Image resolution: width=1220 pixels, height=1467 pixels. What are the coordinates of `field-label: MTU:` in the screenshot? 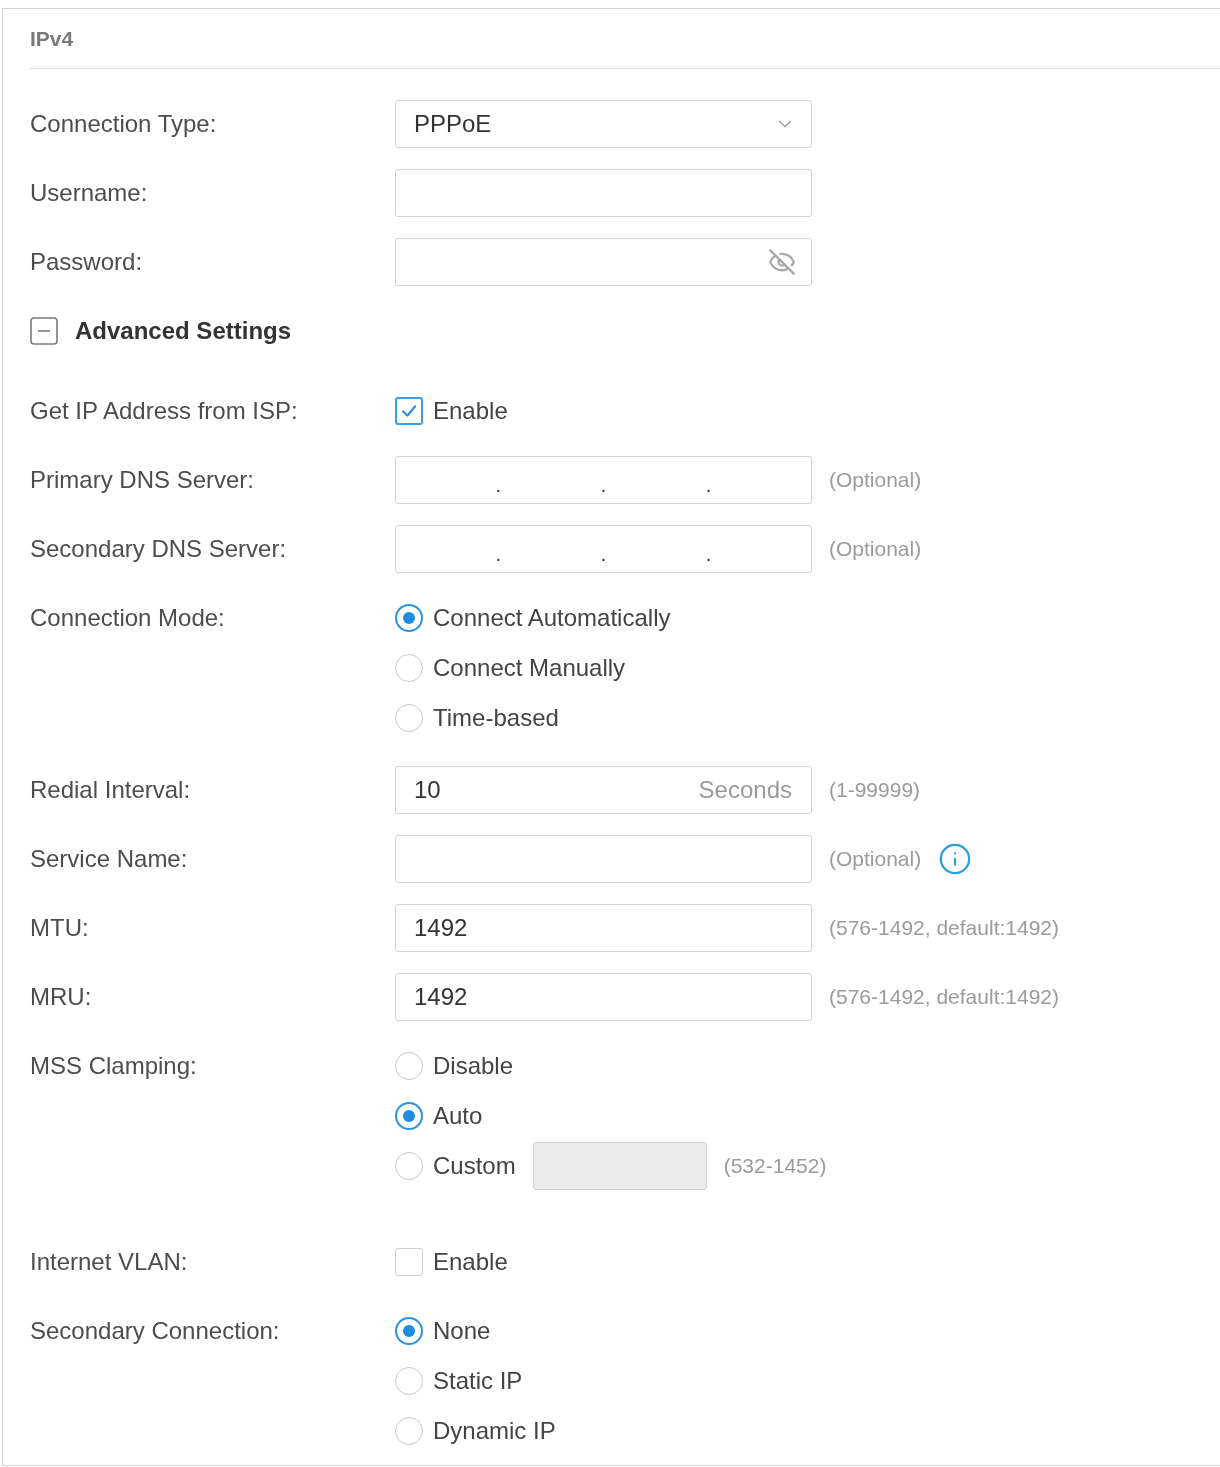 It's located at (60, 928).